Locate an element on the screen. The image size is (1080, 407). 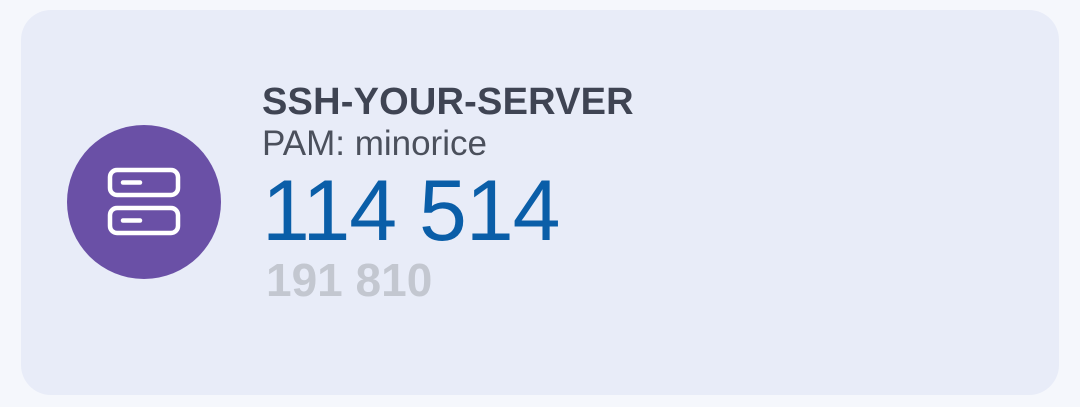
secondary-value: 191 810 is located at coordinates (349, 280).